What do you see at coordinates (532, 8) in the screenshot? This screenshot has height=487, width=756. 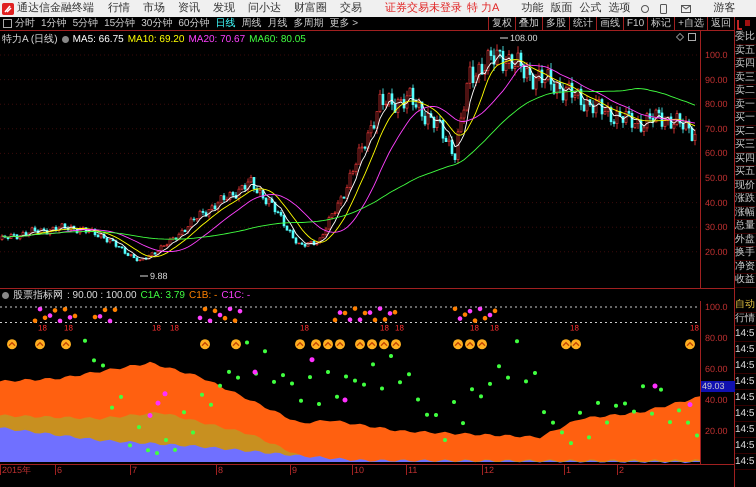 I see `menu-item: 功能` at bounding box center [532, 8].